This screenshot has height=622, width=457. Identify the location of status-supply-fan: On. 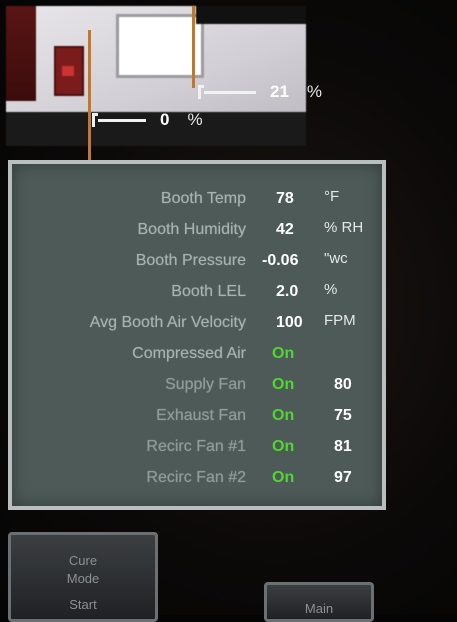
(283, 384).